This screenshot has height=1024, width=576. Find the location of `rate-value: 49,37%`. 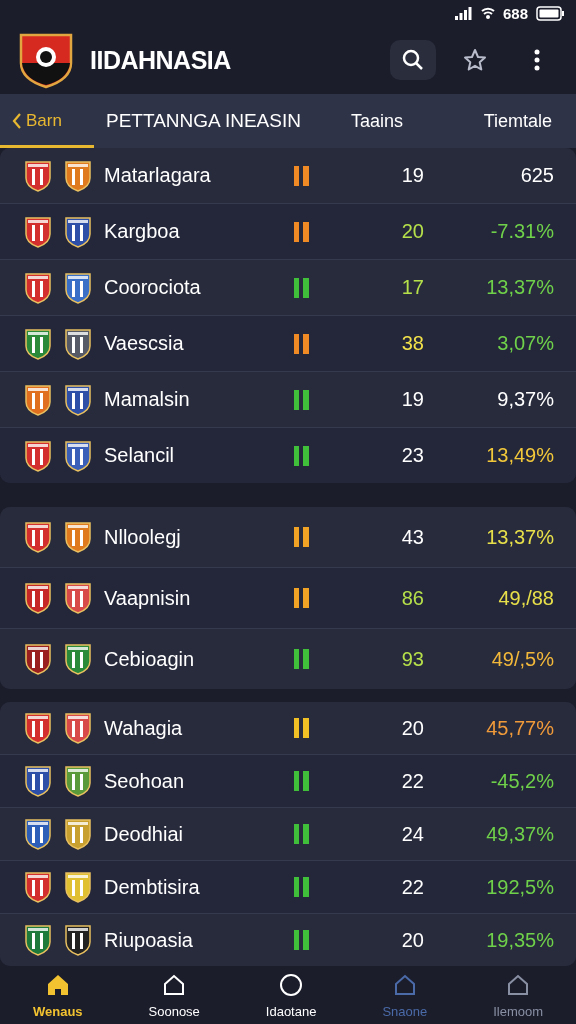

rate-value: 49,37% is located at coordinates (519, 834).